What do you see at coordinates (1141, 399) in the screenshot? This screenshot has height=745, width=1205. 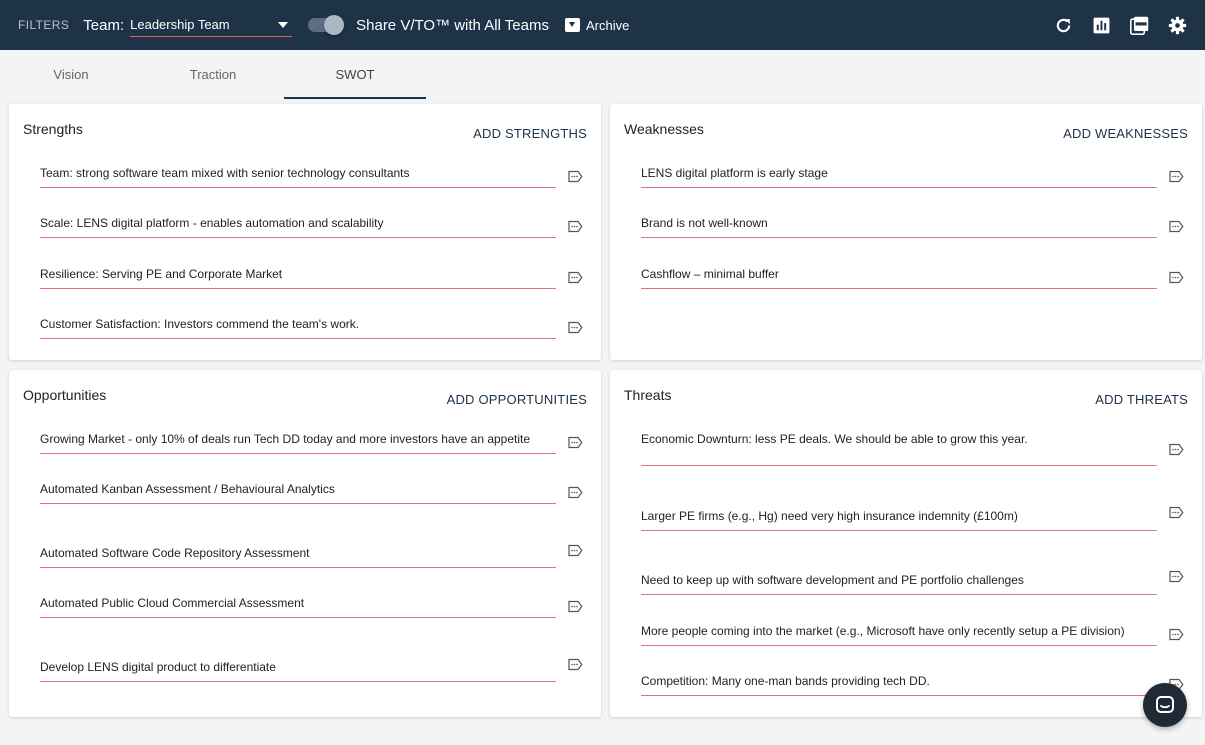 I see `add-threats-button: ADD THREATS` at bounding box center [1141, 399].